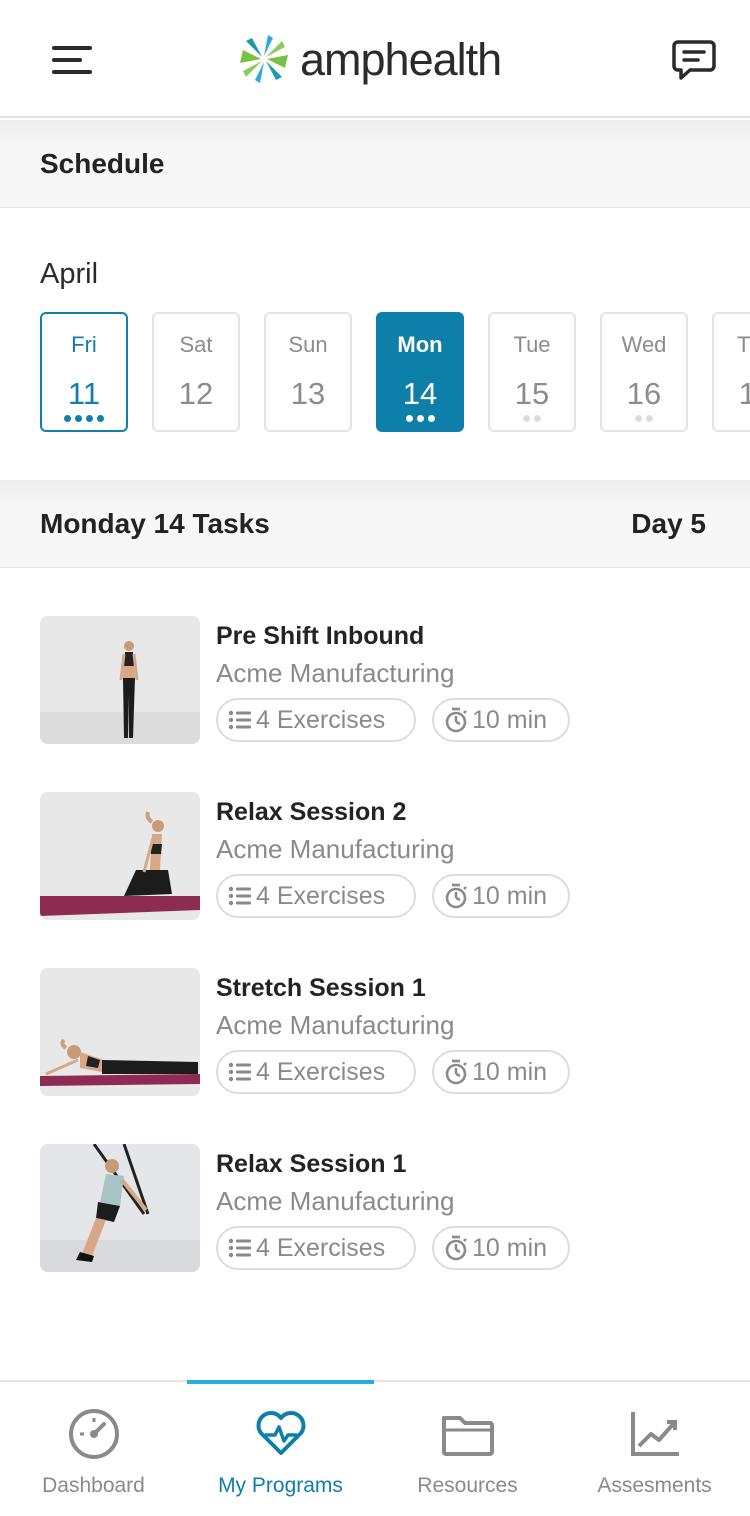 The height and width of the screenshot is (1516, 750). I want to click on task-name: Pre Shift Inbound, so click(320, 636).